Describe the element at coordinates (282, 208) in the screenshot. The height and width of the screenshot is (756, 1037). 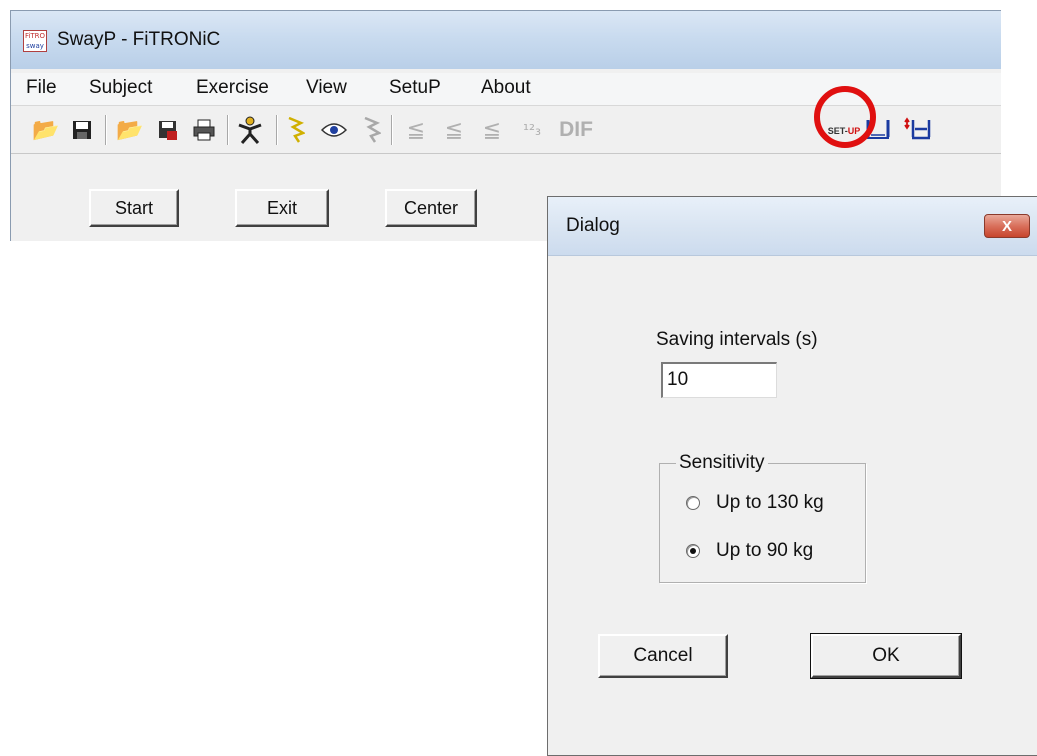
I see `exit-button: Exit` at that location.